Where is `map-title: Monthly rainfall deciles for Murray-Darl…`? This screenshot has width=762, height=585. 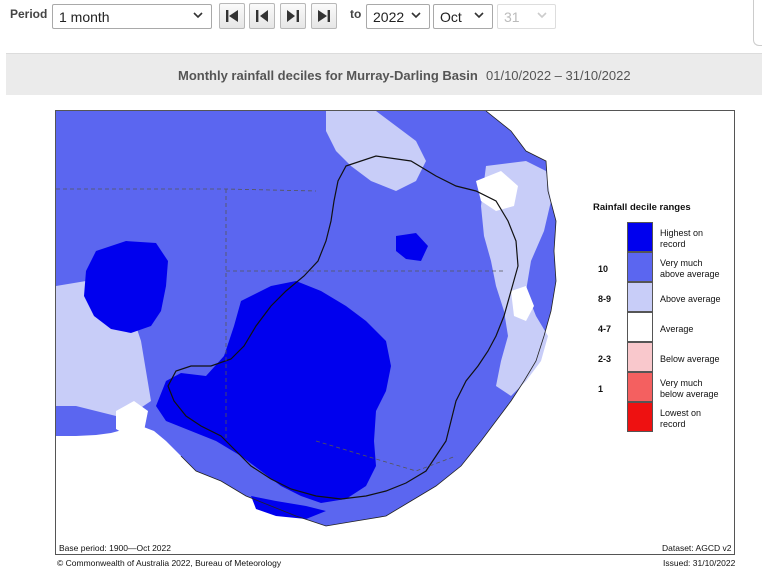
map-title: Monthly rainfall deciles for Murray-Darl… is located at coordinates (328, 75).